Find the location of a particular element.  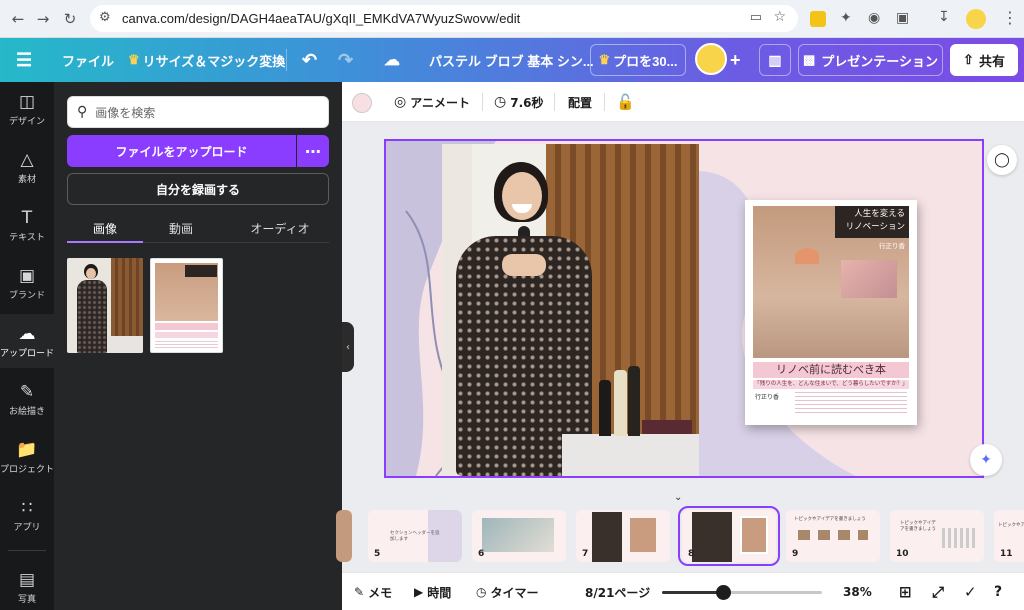

cast-icon: ▭ is located at coordinates (756, 17).